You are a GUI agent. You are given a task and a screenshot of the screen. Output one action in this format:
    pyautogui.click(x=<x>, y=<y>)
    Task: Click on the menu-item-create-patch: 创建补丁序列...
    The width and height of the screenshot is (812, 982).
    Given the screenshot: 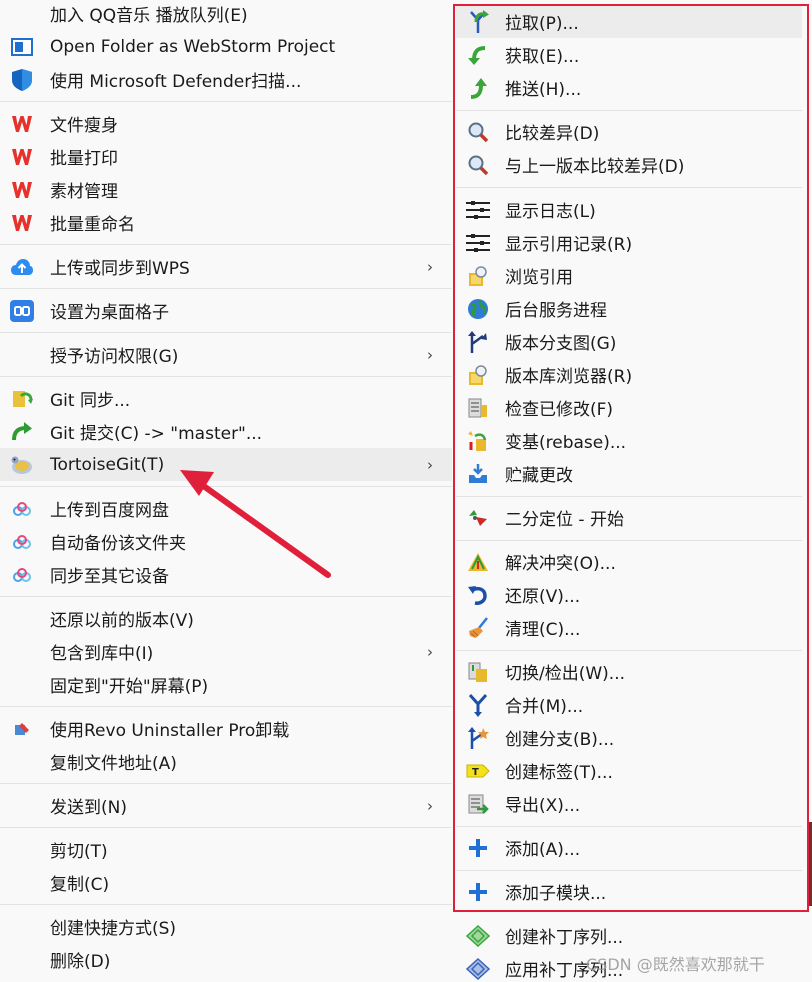 What is the action you would take?
    pyautogui.click(x=629, y=935)
    